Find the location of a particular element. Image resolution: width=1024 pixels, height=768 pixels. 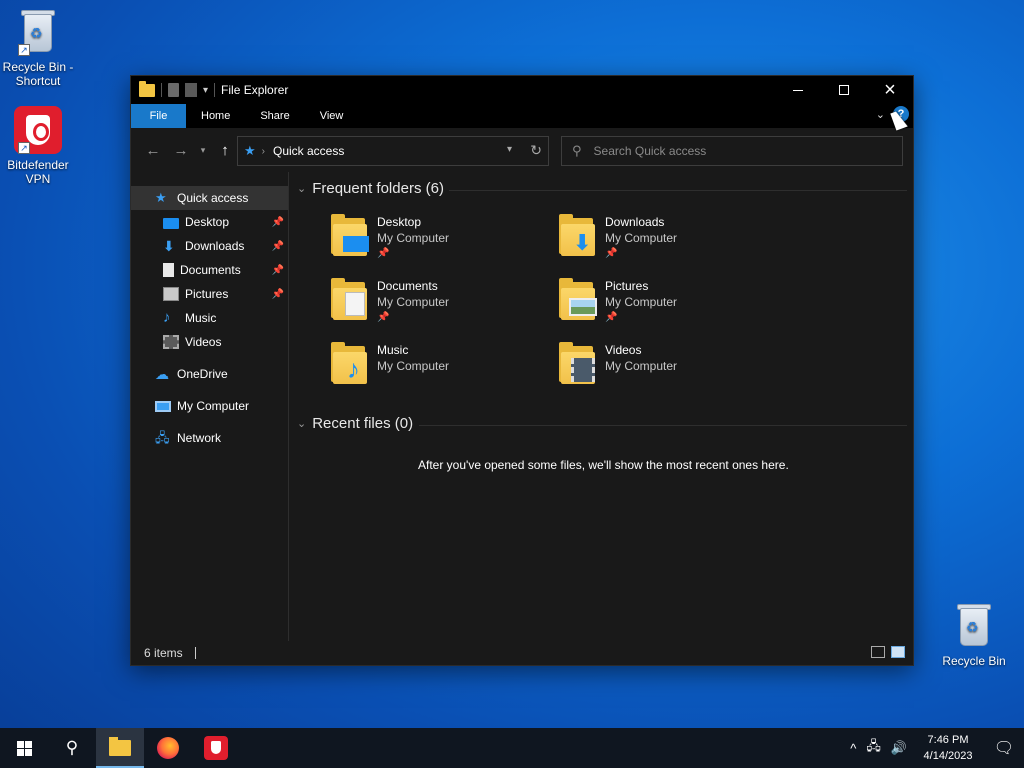

taskbar-bitdefender is located at coordinates (216, 748).